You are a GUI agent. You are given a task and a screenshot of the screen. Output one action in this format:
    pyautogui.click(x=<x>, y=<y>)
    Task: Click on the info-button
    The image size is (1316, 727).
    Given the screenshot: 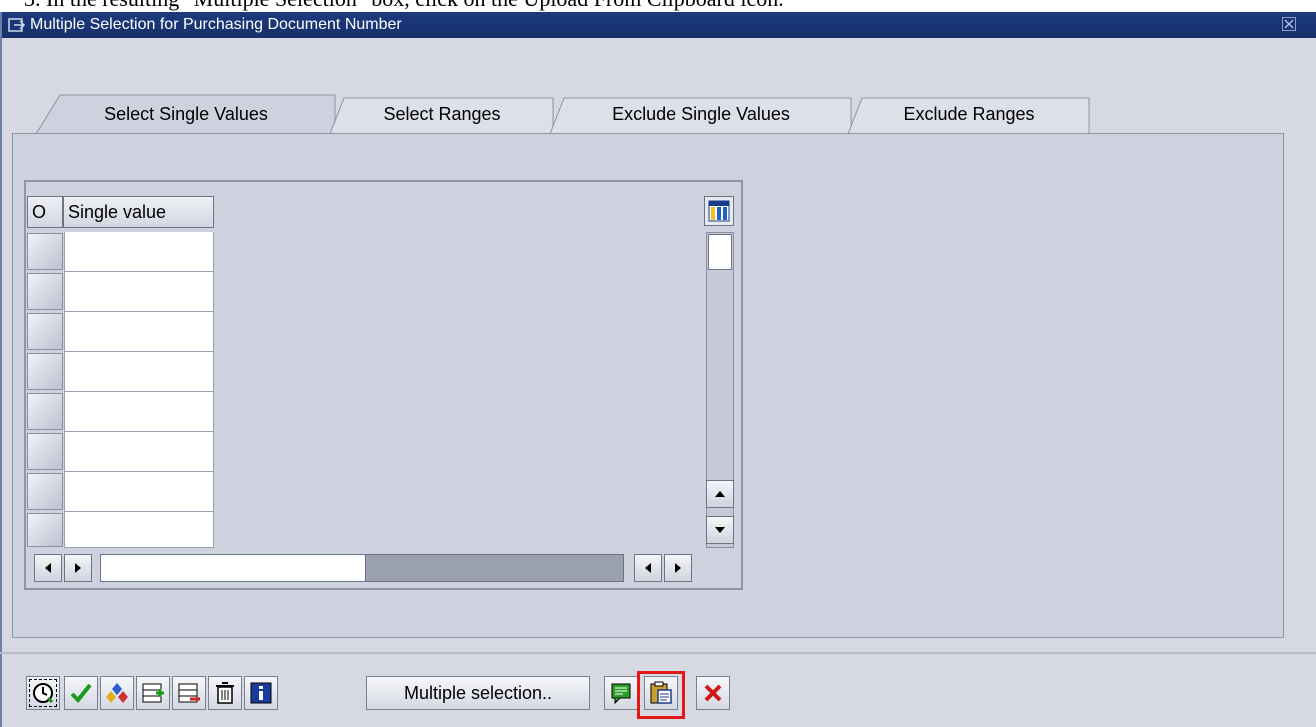 What is the action you would take?
    pyautogui.click(x=261, y=693)
    